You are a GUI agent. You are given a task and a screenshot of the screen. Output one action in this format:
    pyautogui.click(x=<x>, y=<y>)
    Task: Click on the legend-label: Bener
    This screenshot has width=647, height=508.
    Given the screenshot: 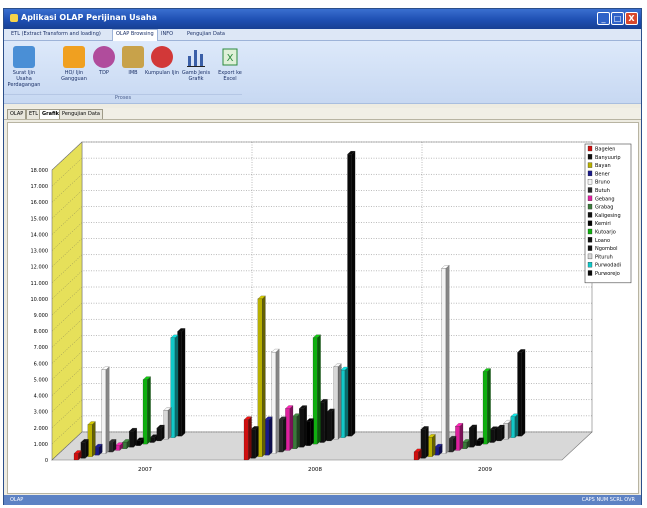 What is the action you would take?
    pyautogui.click(x=603, y=174)
    